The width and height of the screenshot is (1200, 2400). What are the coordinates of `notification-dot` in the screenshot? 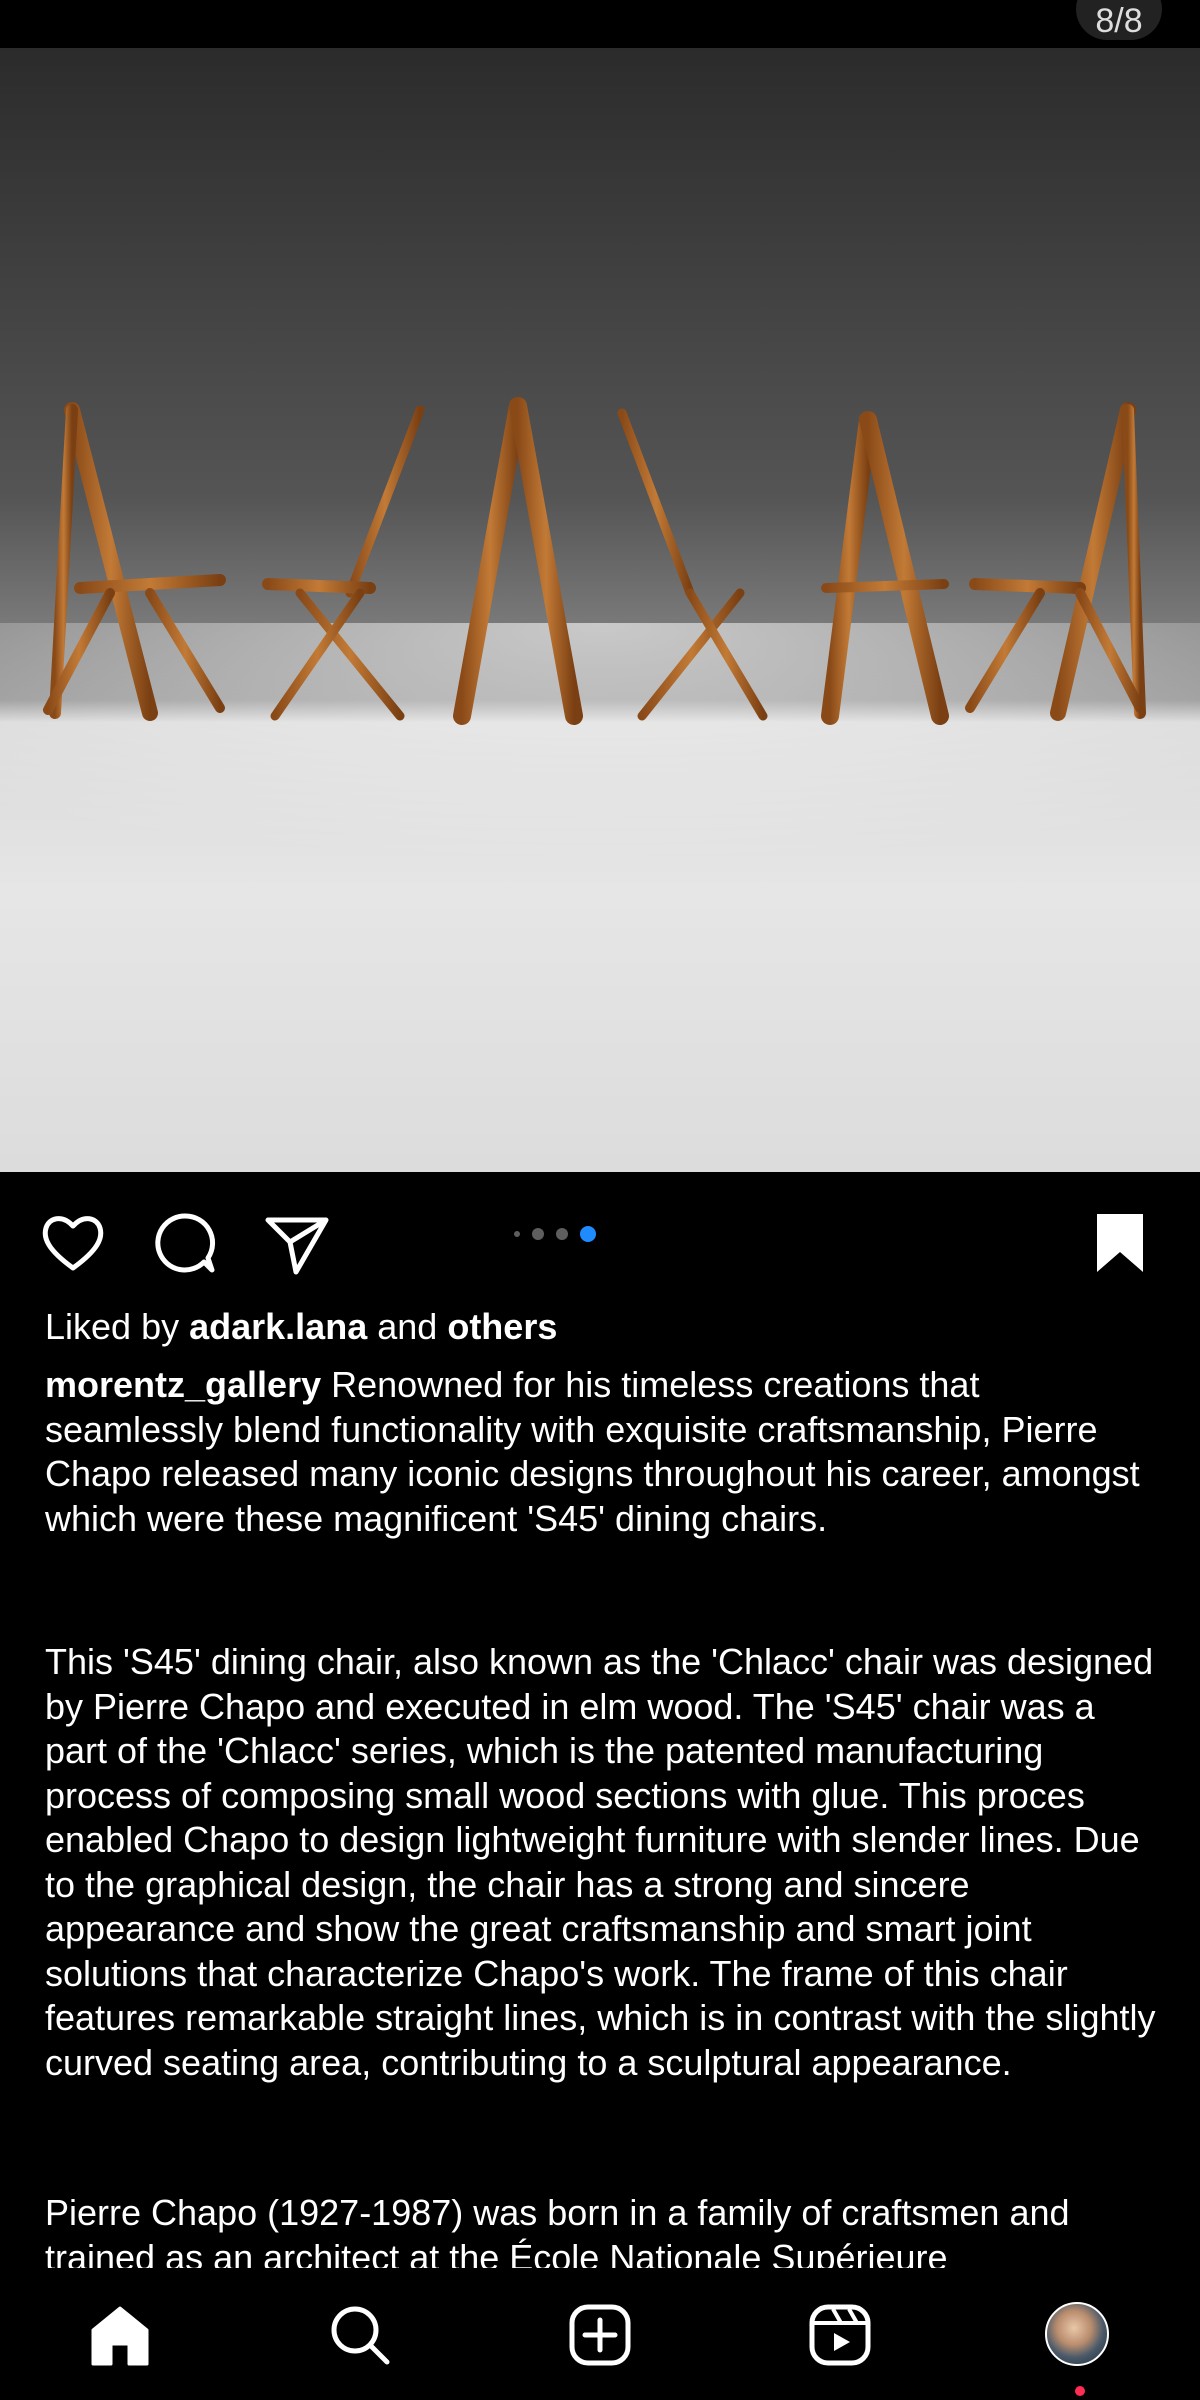 It's located at (1080, 2391).